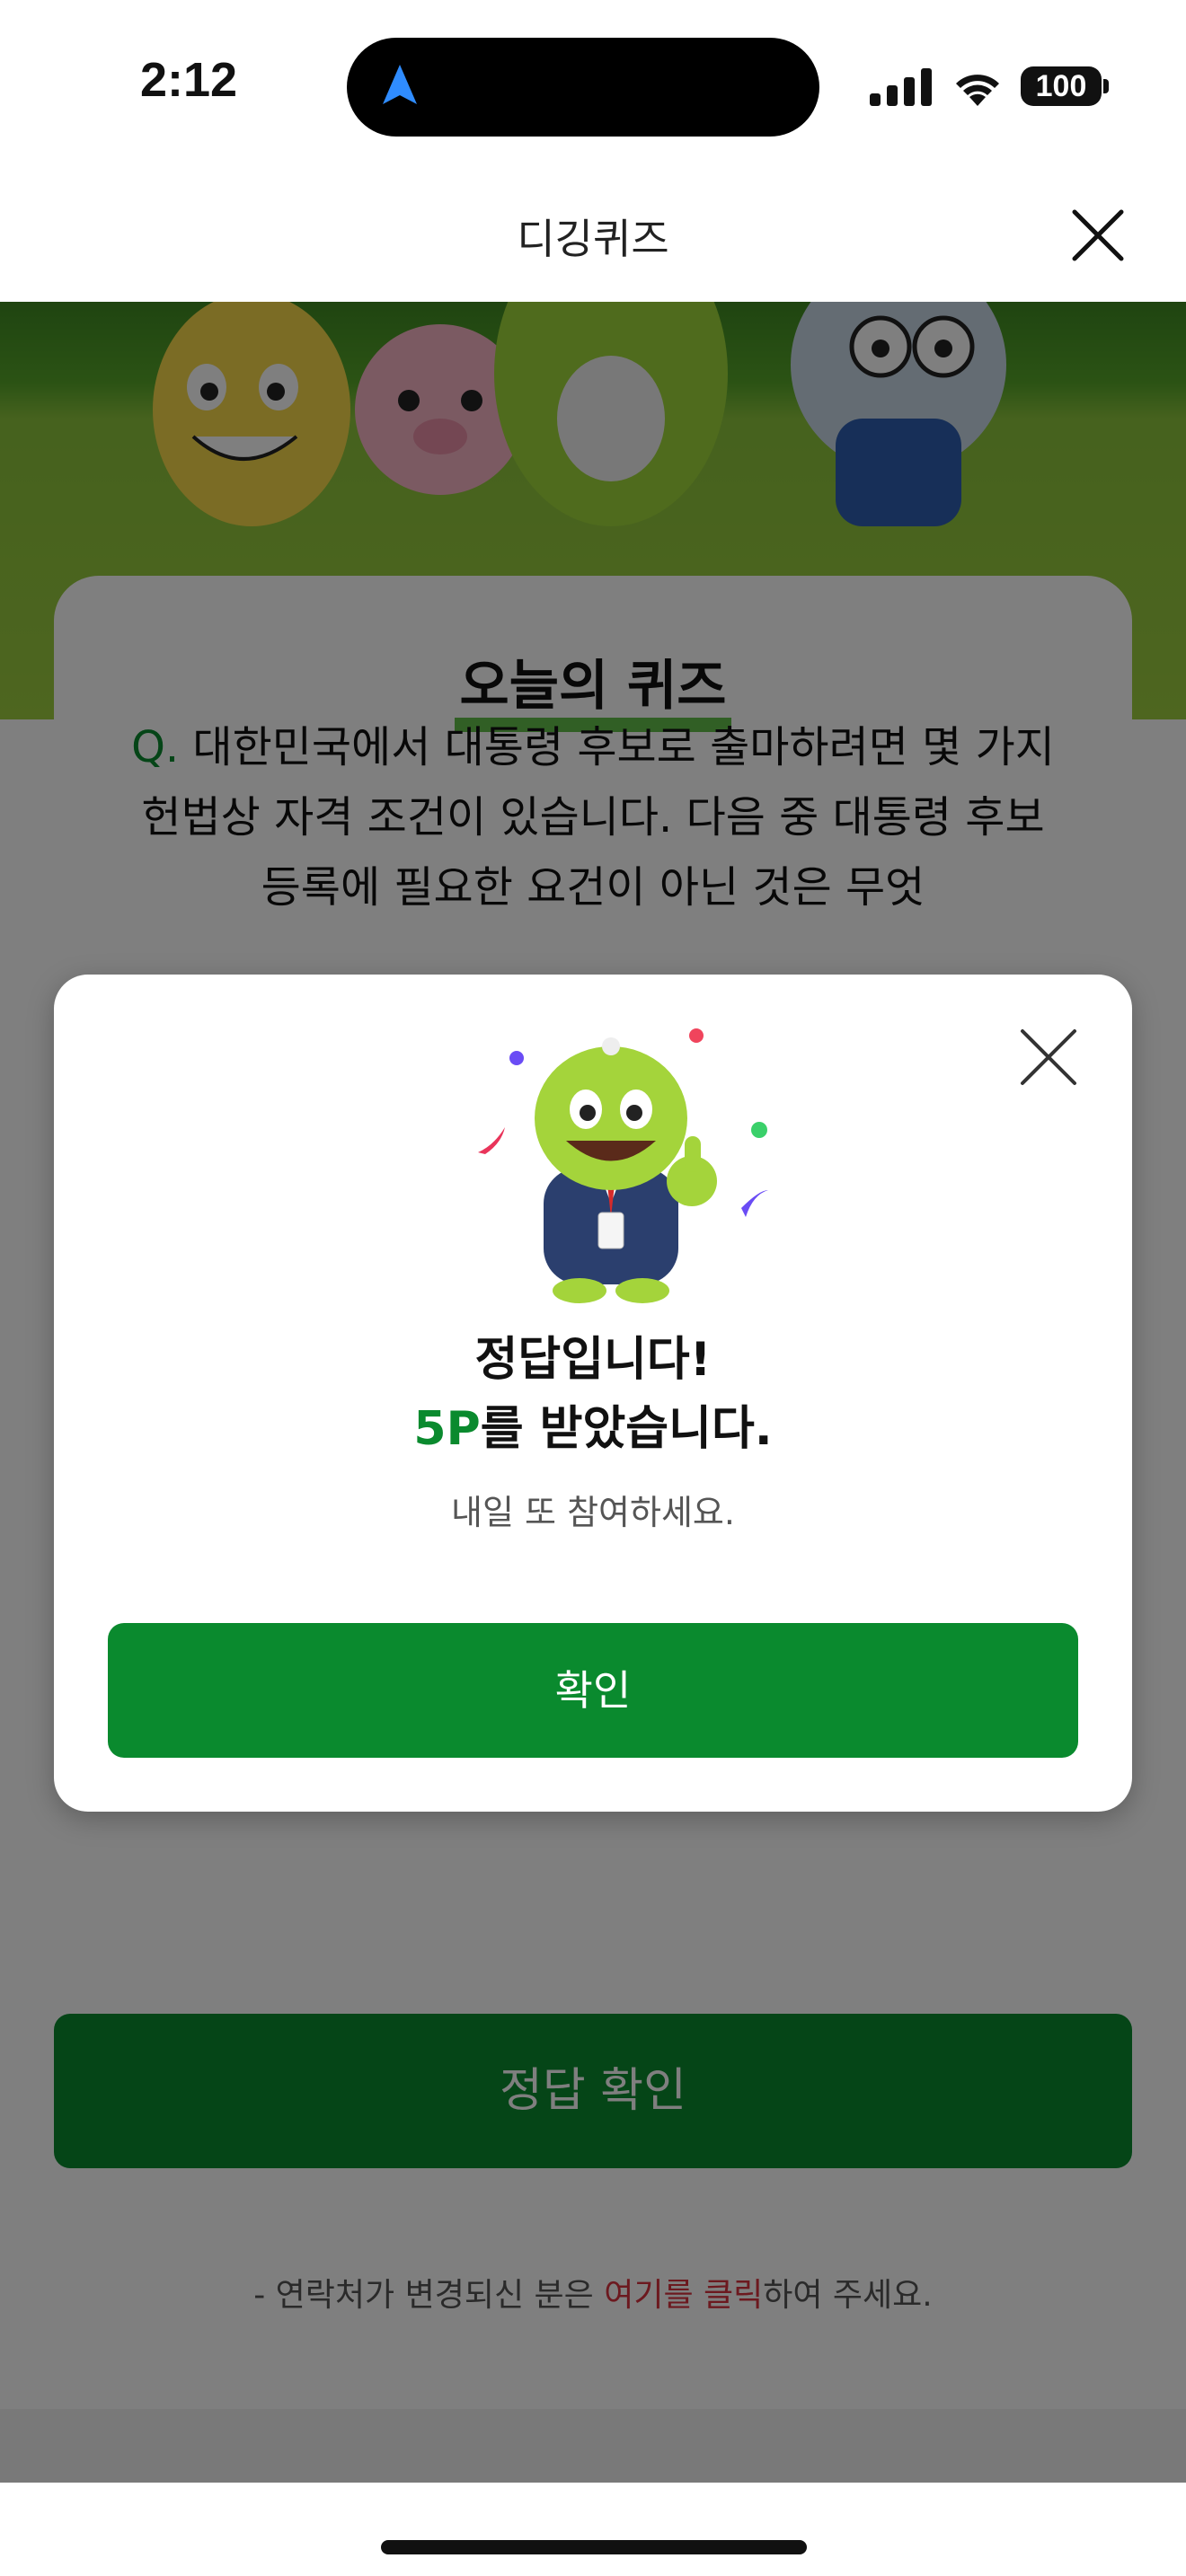 The height and width of the screenshot is (2576, 1186). What do you see at coordinates (593, 1429) in the screenshot?
I see `modal-points-message: 5P를 받았습니다.` at bounding box center [593, 1429].